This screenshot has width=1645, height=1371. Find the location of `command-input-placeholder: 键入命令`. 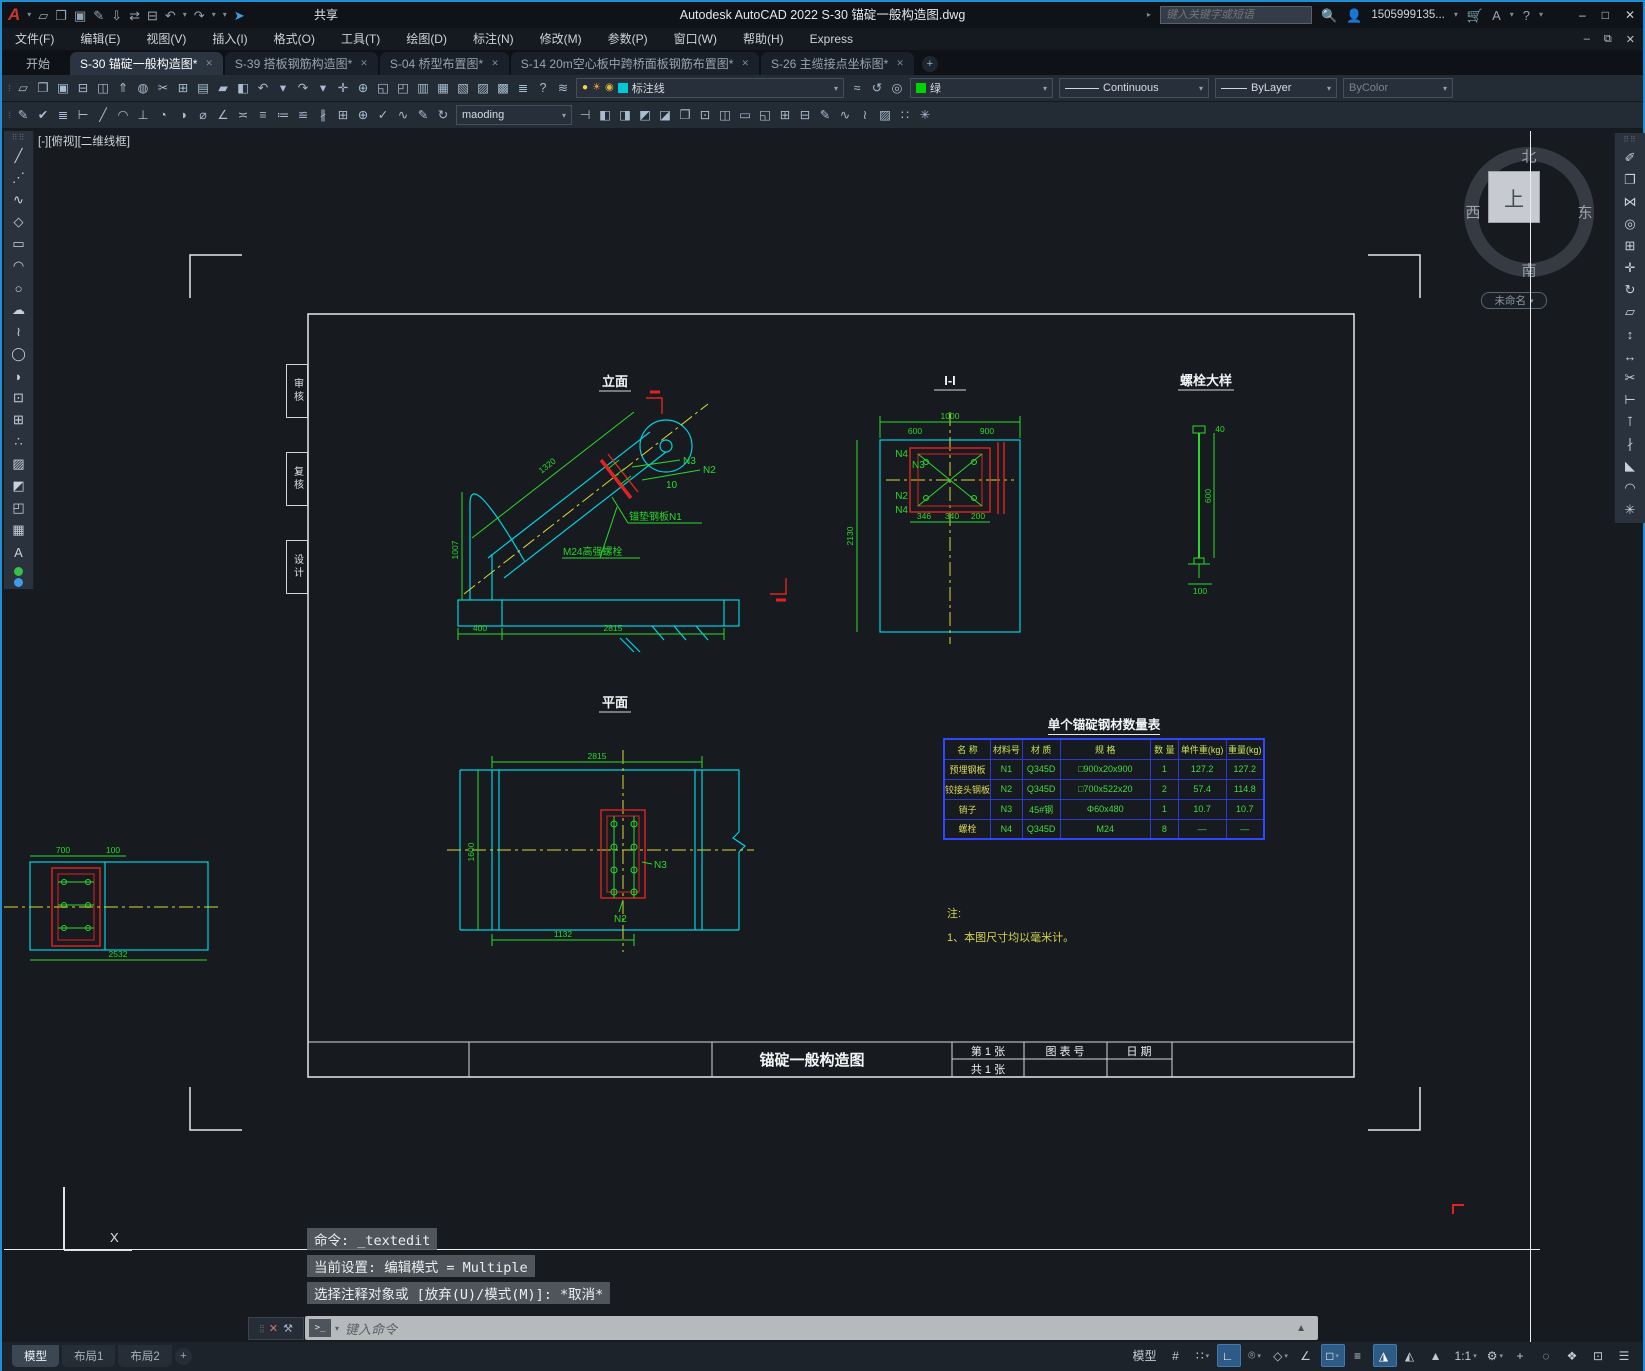

command-input-placeholder: 键入命令 is located at coordinates (371, 1328).